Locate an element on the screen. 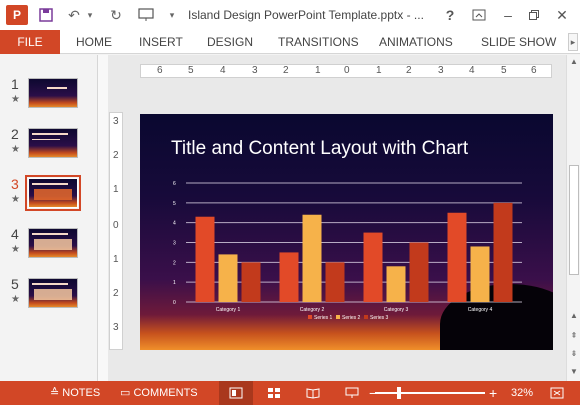  thumbnail-scrollbar is located at coordinates (103, 218).